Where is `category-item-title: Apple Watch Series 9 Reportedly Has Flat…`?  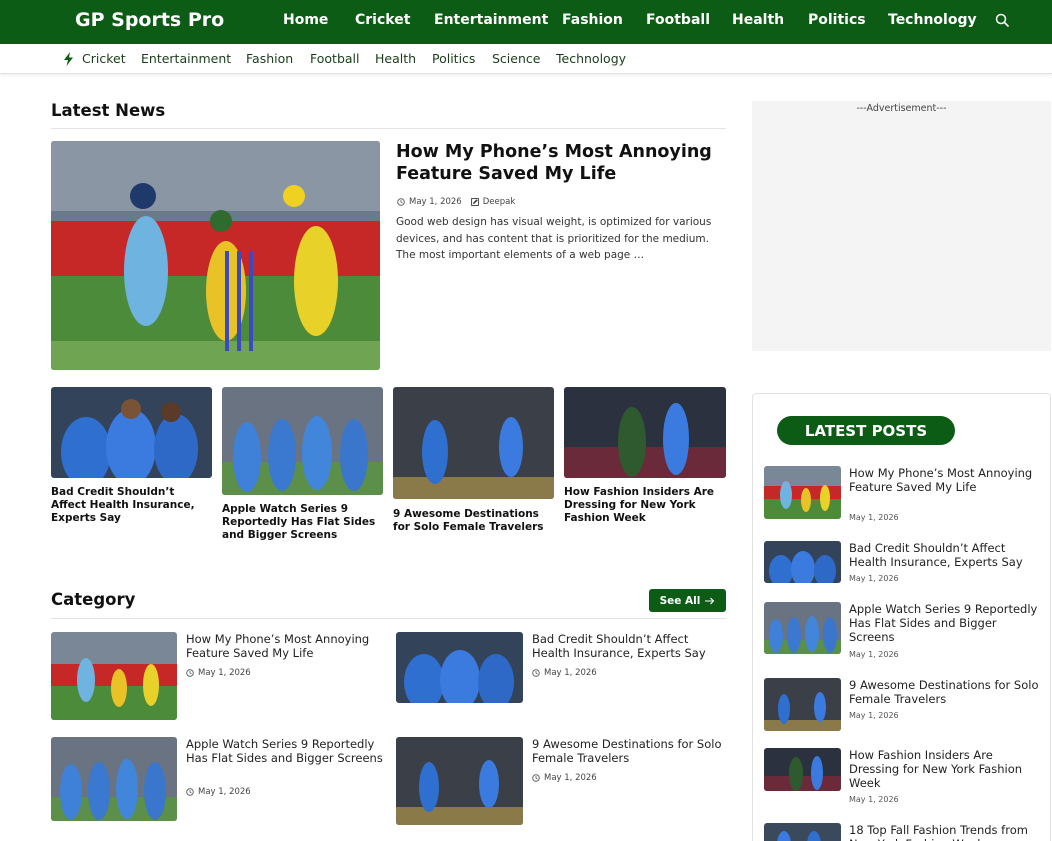 category-item-title: Apple Watch Series 9 Reportedly Has Flat… is located at coordinates (286, 751).